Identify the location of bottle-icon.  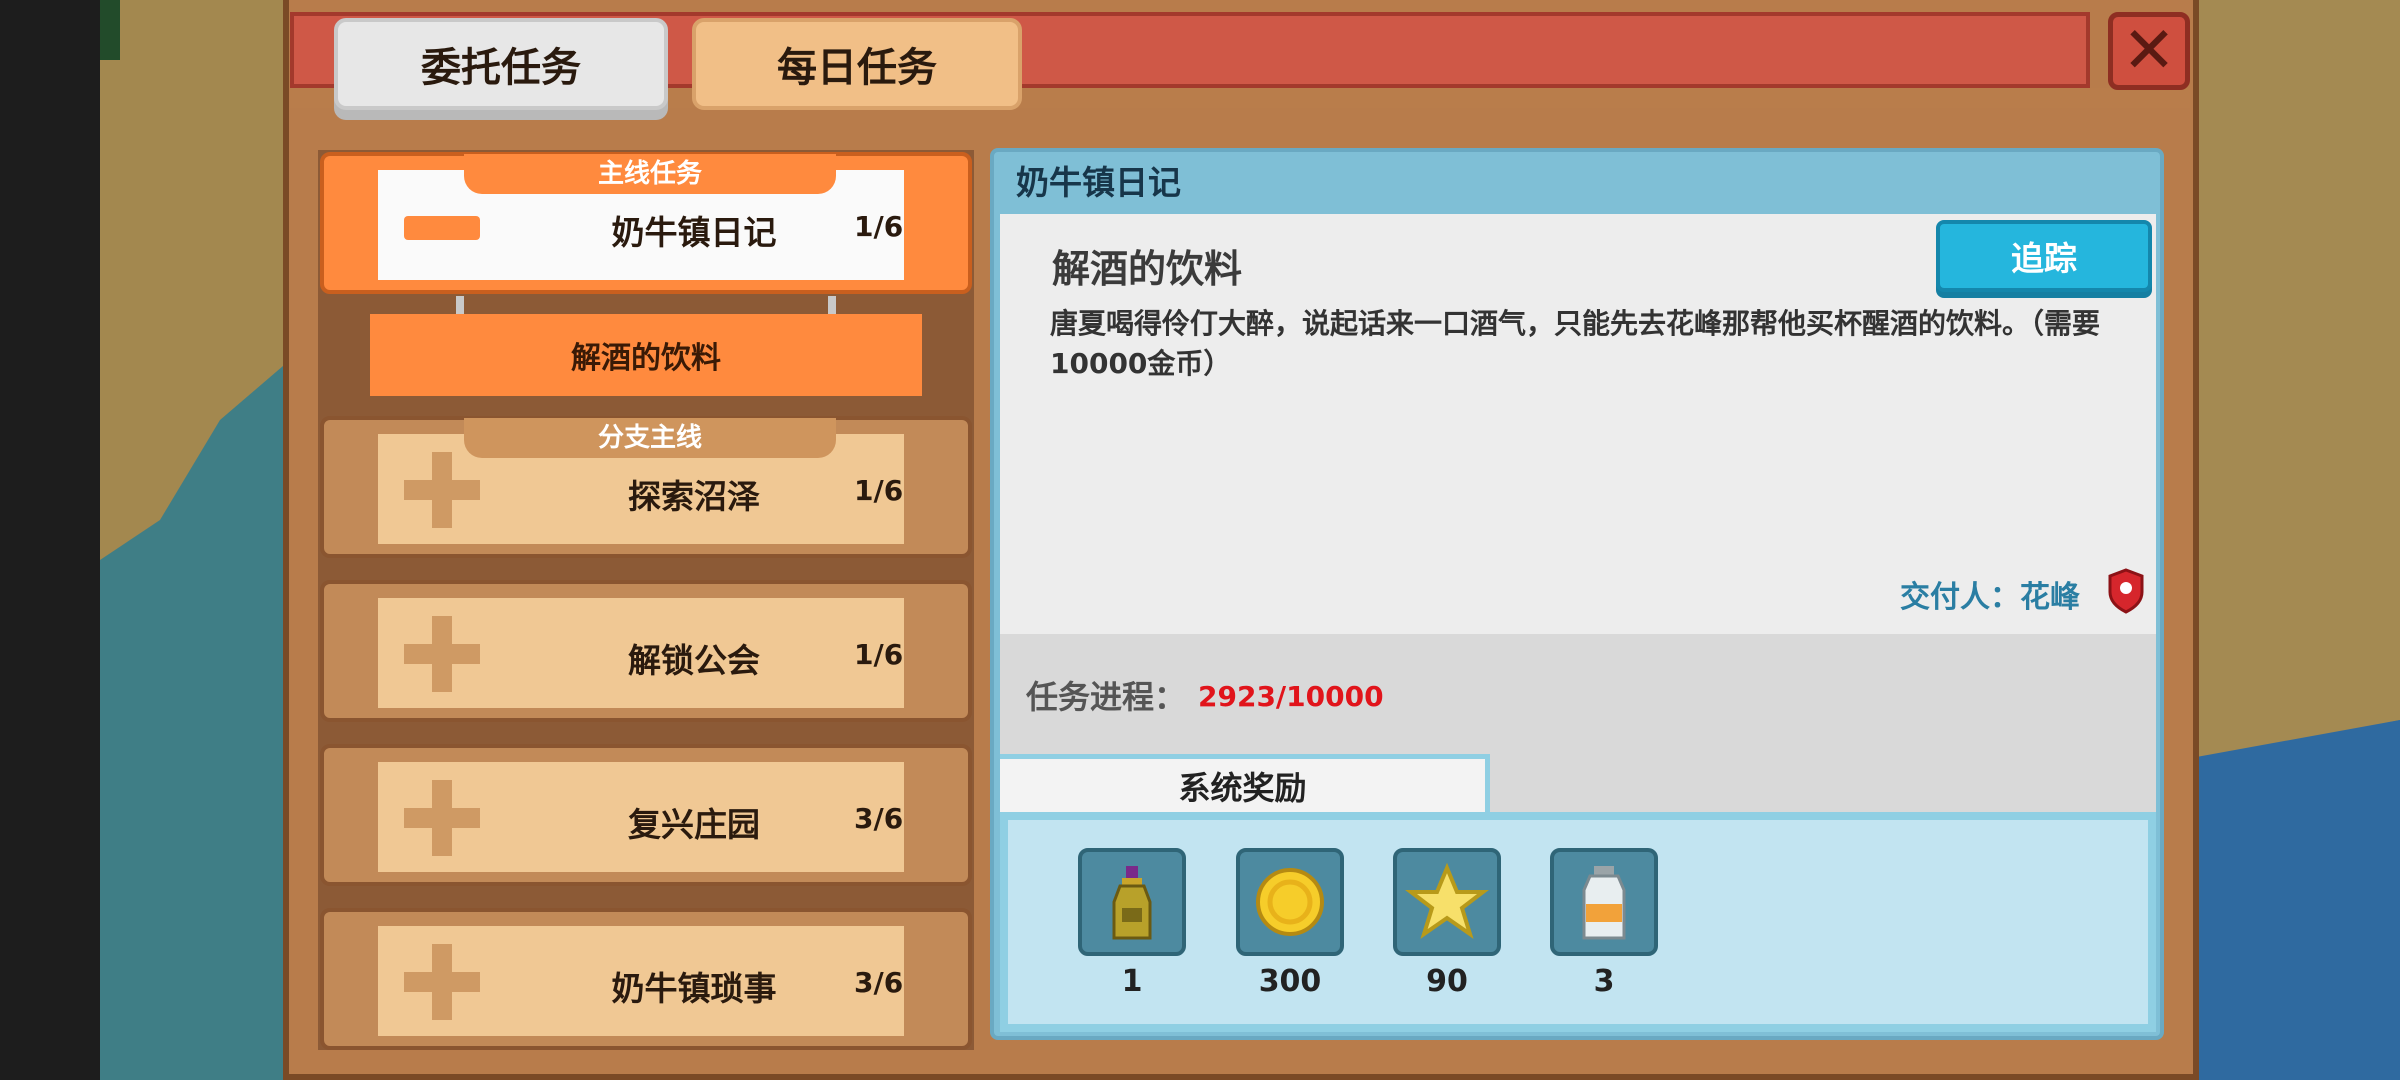
(1132, 903).